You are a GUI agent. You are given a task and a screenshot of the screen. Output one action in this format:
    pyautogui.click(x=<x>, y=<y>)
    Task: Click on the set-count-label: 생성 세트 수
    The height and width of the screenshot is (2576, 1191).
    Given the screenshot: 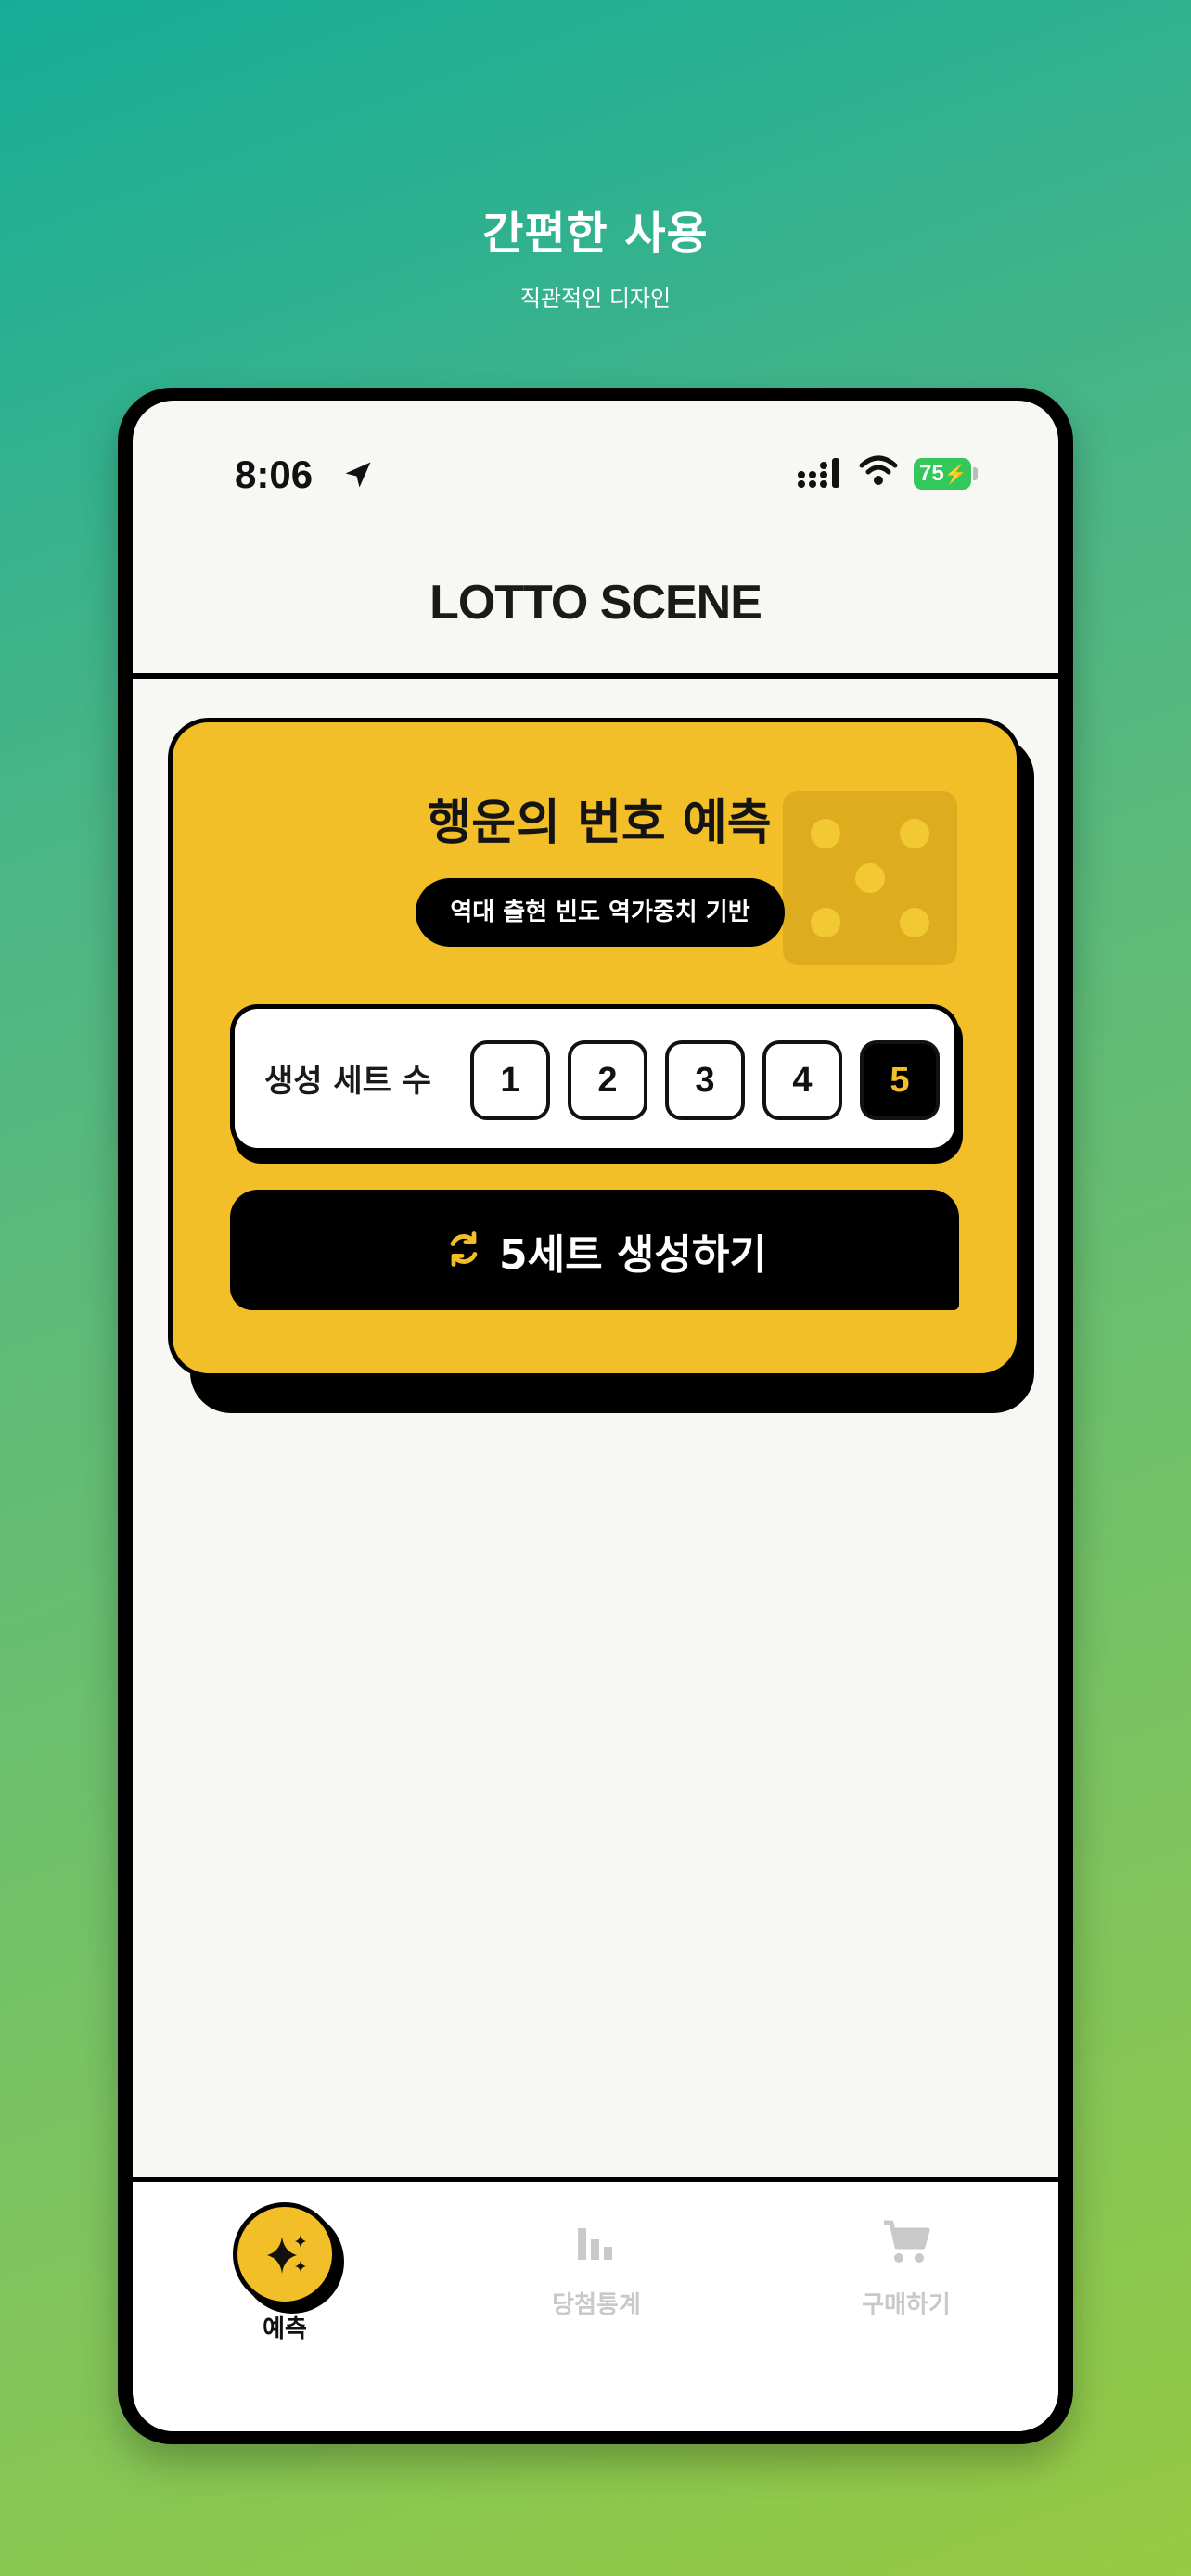 What is the action you would take?
    pyautogui.click(x=348, y=1082)
    